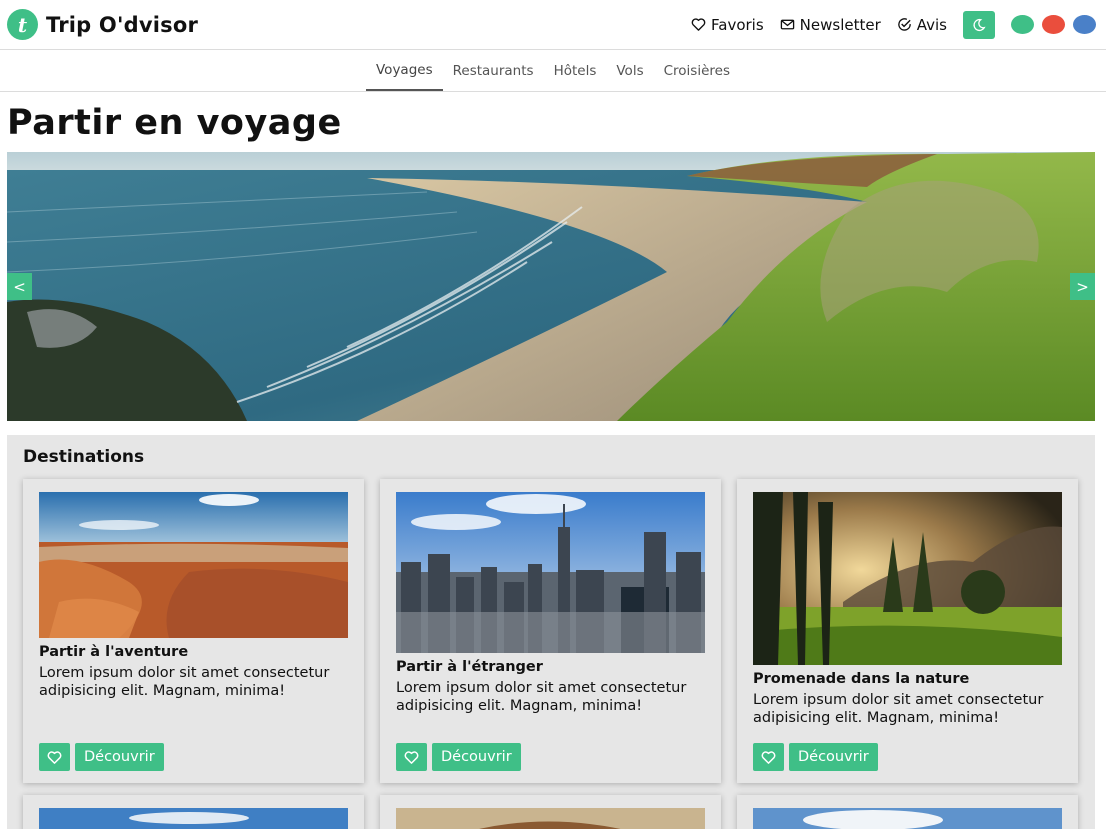  Describe the element at coordinates (931, 24) in the screenshot. I see `avis-label: Avis` at that location.